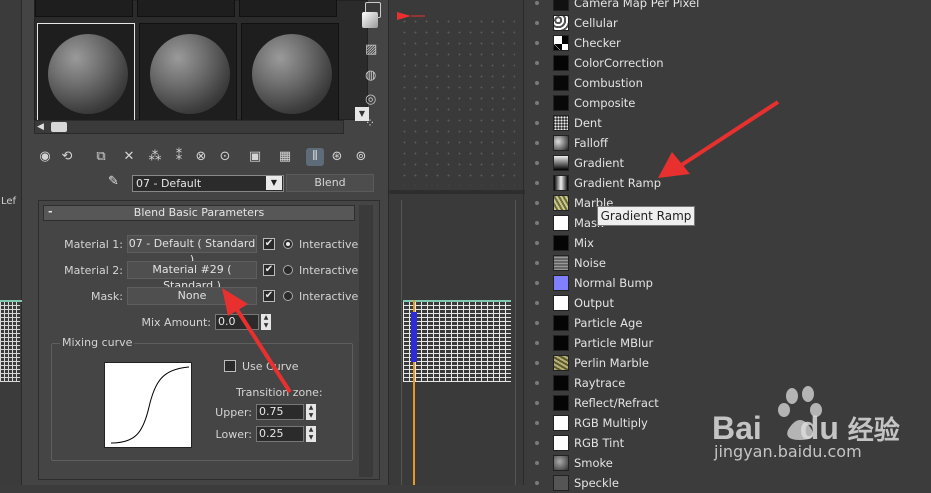 The image size is (931, 493). I want to click on get-material-icon: ◉, so click(45, 157).